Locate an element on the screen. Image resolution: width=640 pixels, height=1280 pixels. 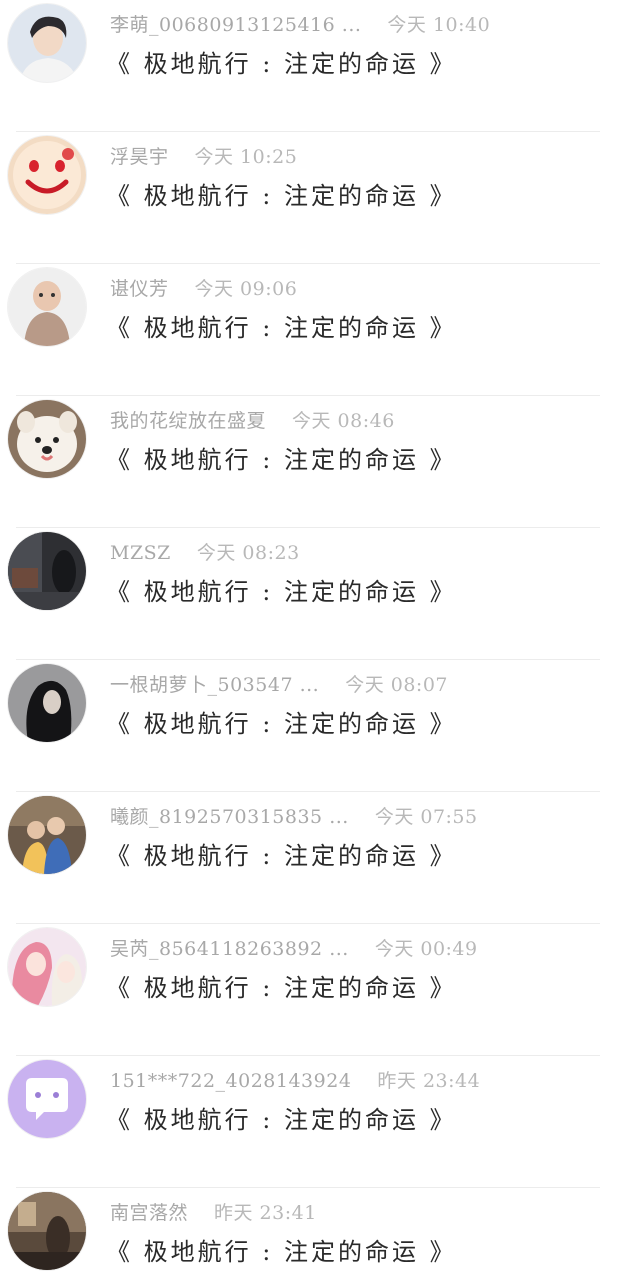
couple-photo-icon is located at coordinates (47, 835).